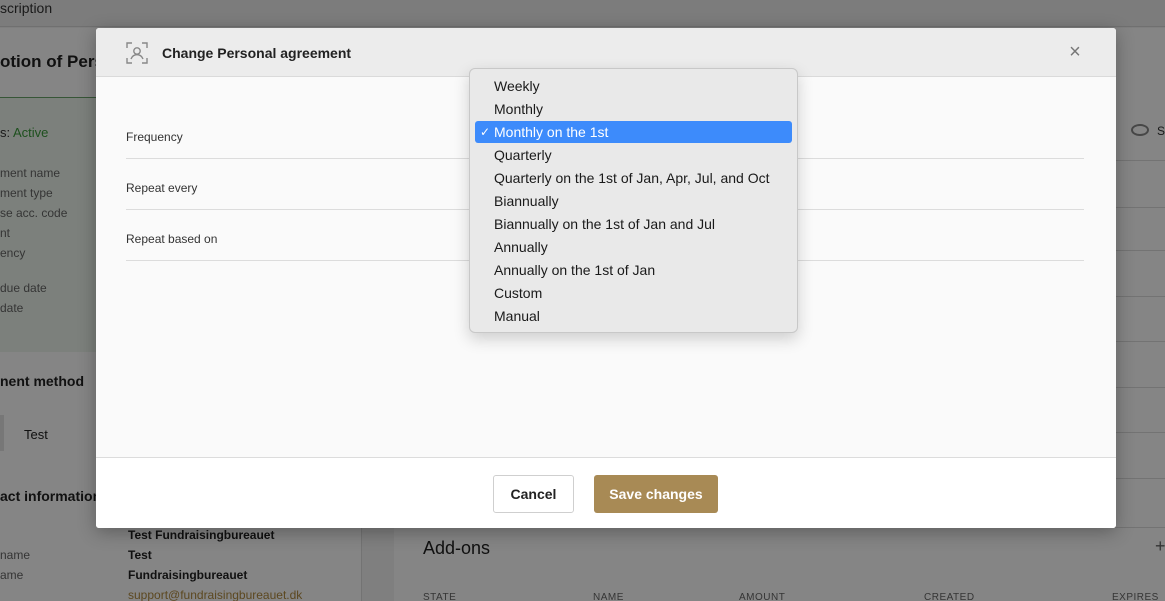 This screenshot has height=601, width=1165. What do you see at coordinates (172, 239) in the screenshot?
I see `repeat-based-on-label: Repeat based on` at bounding box center [172, 239].